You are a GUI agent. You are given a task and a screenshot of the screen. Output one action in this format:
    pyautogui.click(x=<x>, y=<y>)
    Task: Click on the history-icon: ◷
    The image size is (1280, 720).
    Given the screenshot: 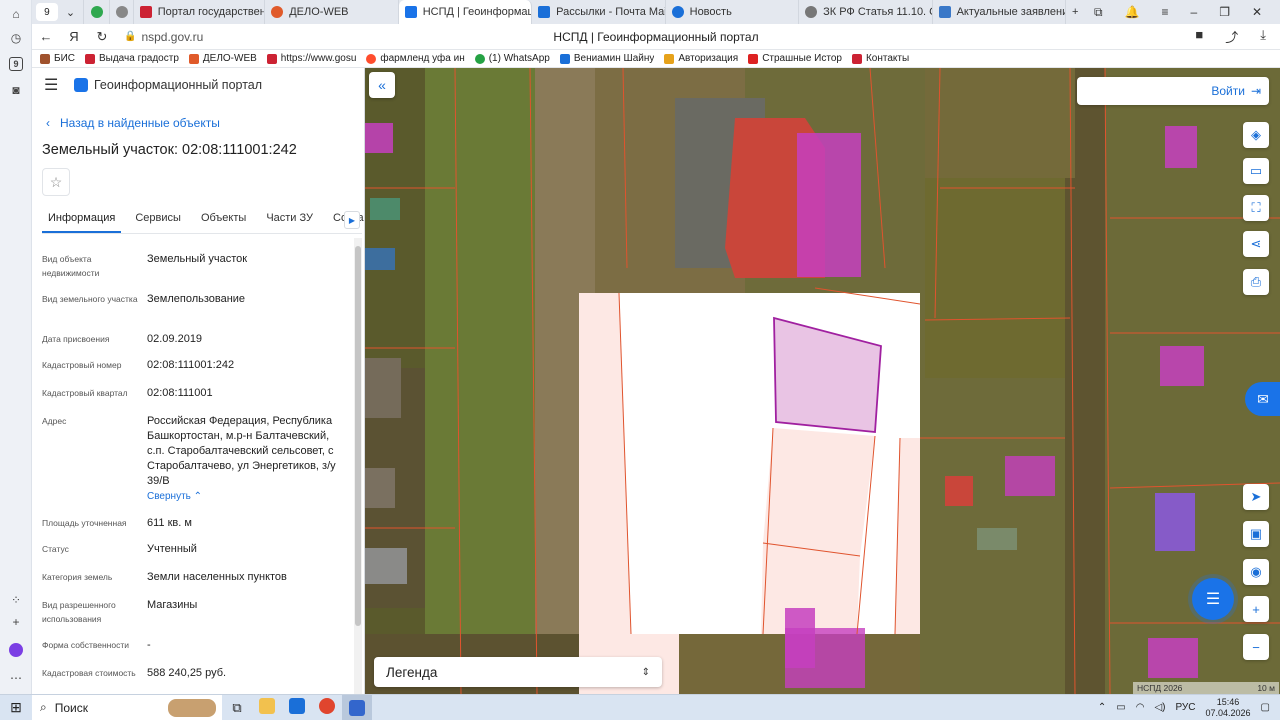 What is the action you would take?
    pyautogui.click(x=16, y=38)
    